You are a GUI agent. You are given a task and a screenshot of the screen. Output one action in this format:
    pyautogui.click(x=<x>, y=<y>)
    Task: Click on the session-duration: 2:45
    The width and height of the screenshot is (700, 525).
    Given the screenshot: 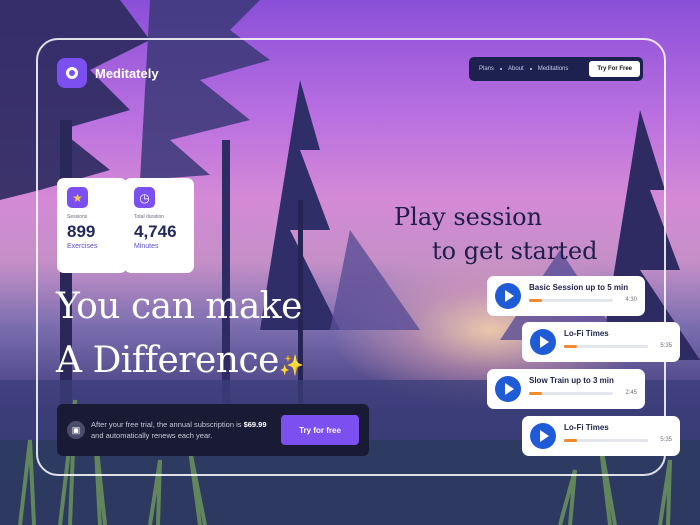 What is the action you would take?
    pyautogui.click(x=631, y=393)
    